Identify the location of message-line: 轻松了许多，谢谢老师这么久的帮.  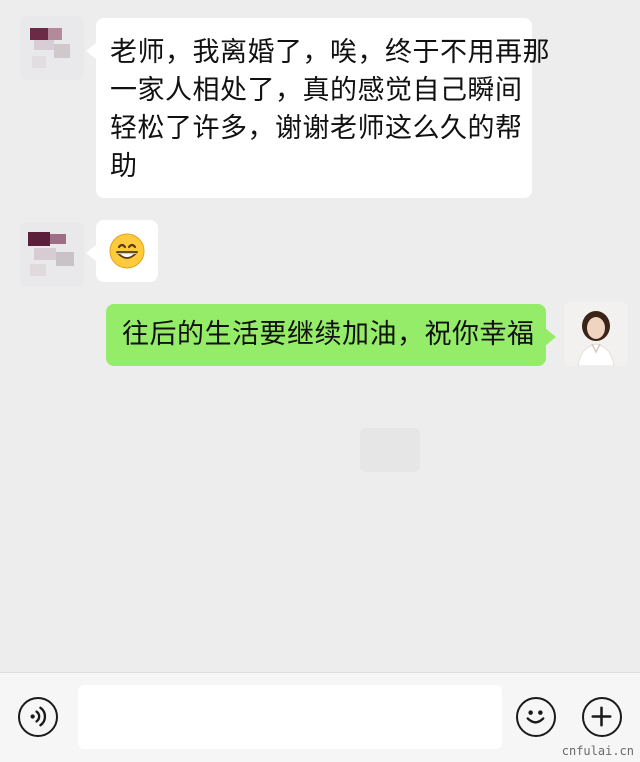
(316, 128).